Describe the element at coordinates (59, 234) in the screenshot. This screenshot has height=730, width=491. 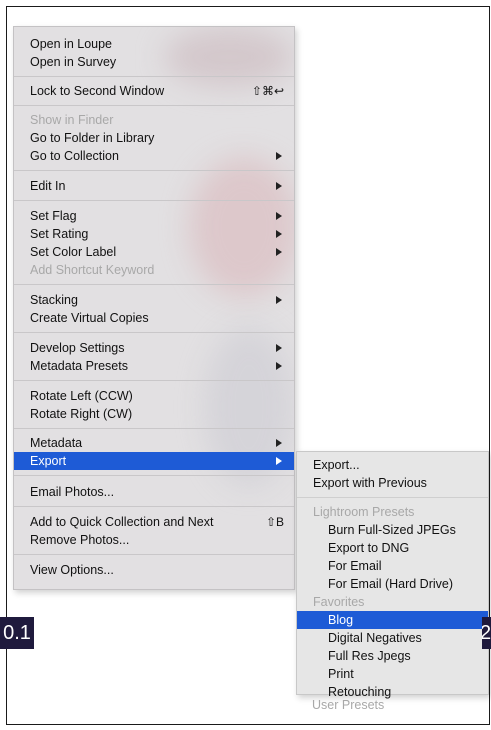
I see `menu-item-label: Set Rating` at that location.